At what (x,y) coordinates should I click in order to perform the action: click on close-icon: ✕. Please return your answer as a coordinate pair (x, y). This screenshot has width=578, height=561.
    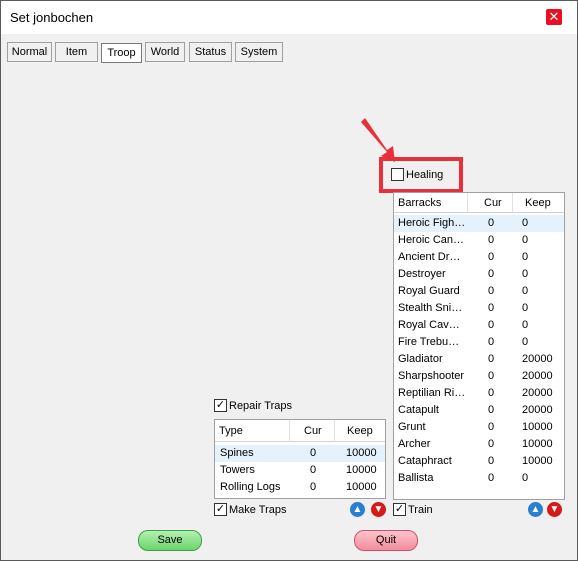
    Looking at the image, I should click on (554, 17).